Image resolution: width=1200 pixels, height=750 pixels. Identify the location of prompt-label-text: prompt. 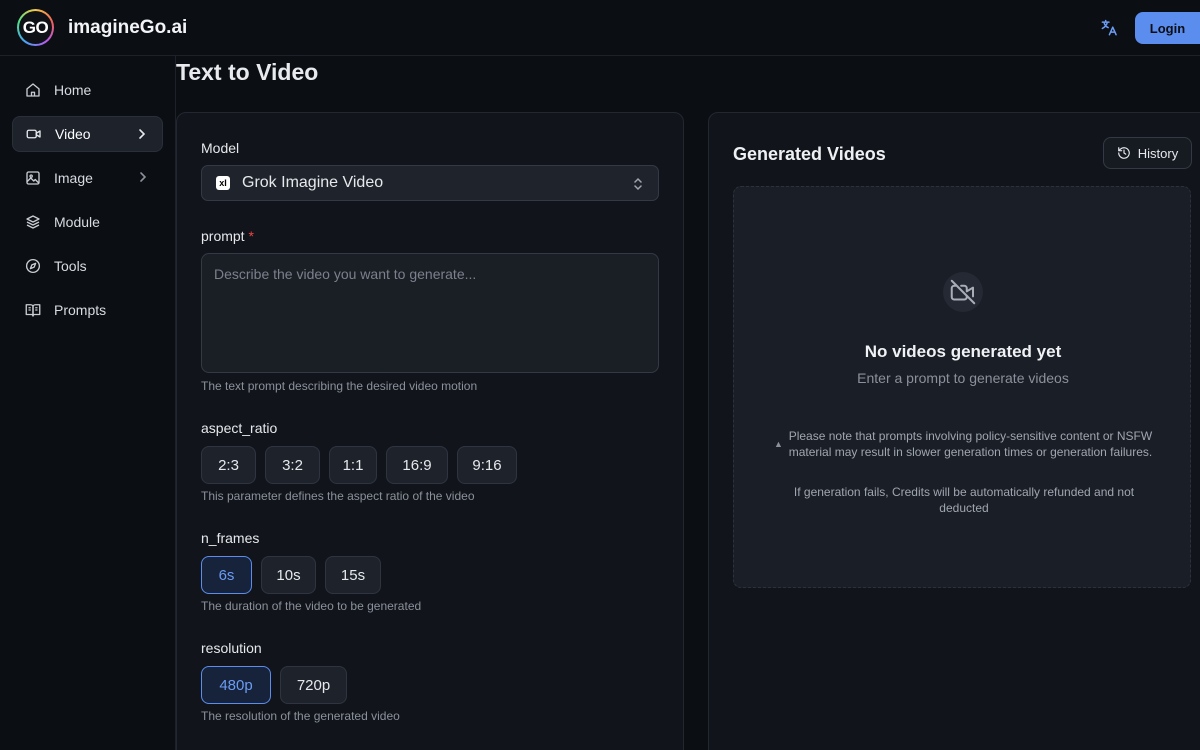
(223, 236).